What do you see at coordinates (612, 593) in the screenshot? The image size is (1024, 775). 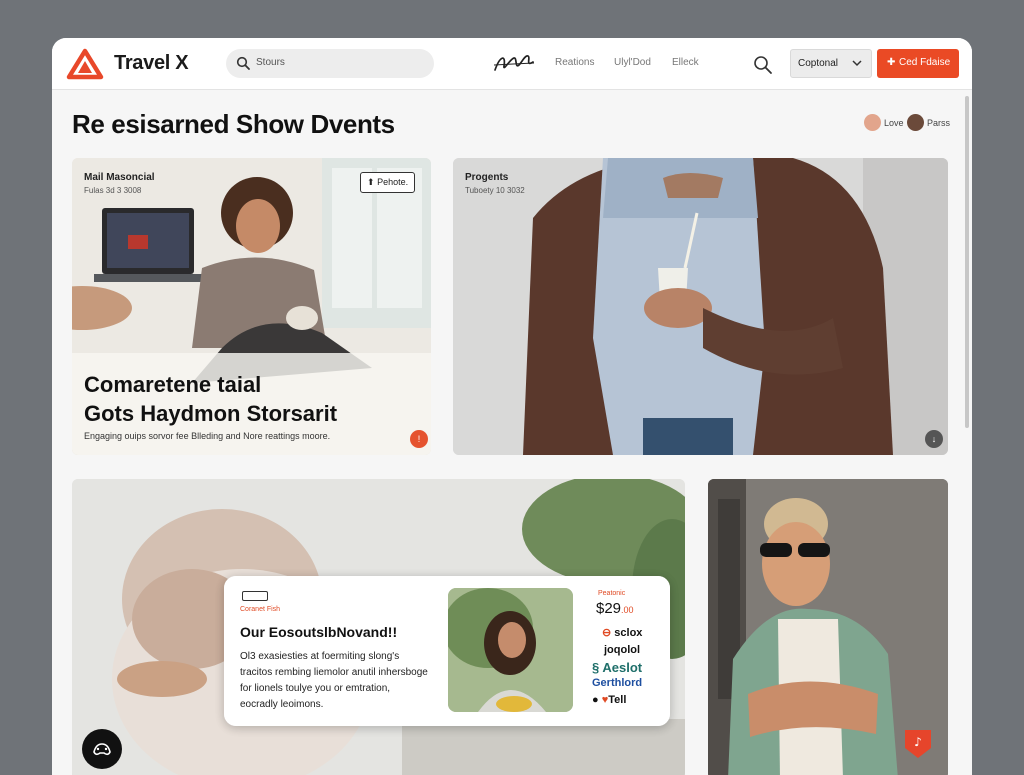 I see `price-label: Peatonic` at bounding box center [612, 593].